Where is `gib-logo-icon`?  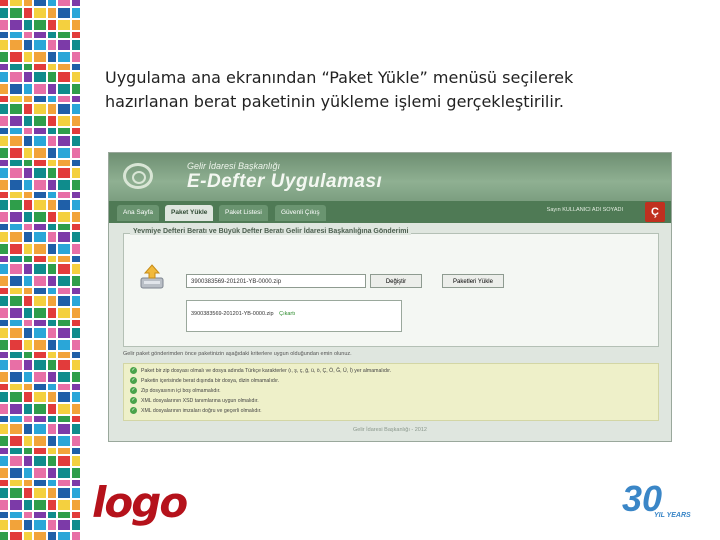 gib-logo-icon is located at coordinates (138, 176).